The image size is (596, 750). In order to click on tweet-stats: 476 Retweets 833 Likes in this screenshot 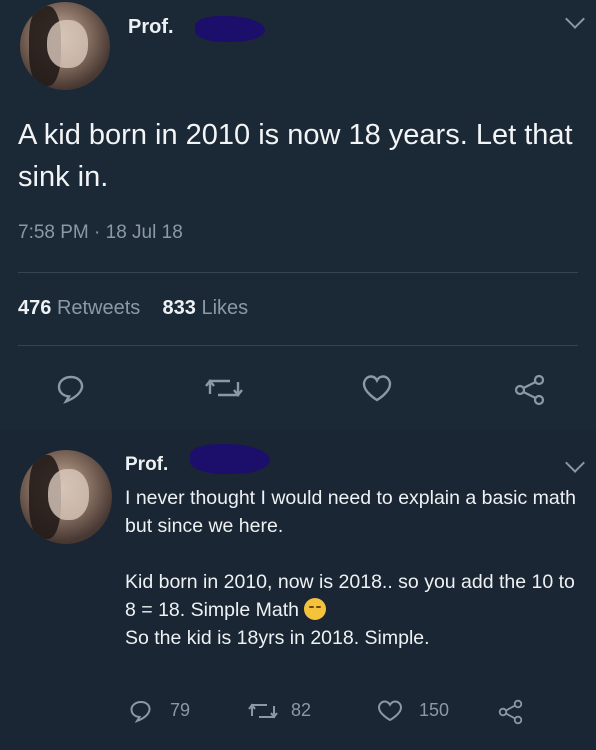, I will do `click(133, 308)`.